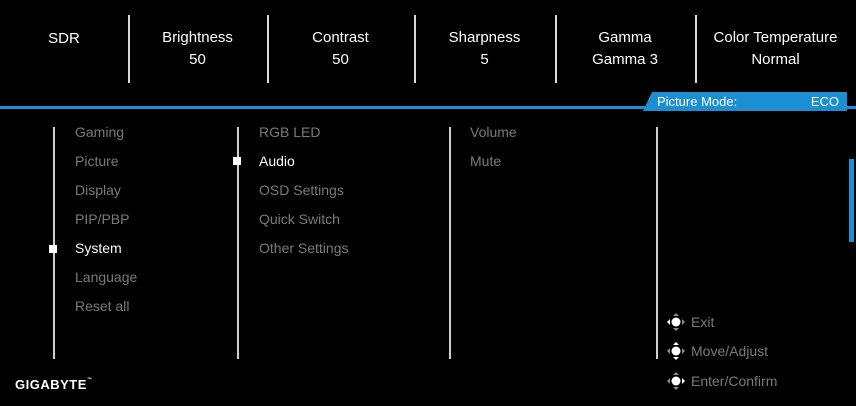 Image resolution: width=856 pixels, height=406 pixels. I want to click on gigabyte-logo: GIGABYTE™, so click(53, 384).